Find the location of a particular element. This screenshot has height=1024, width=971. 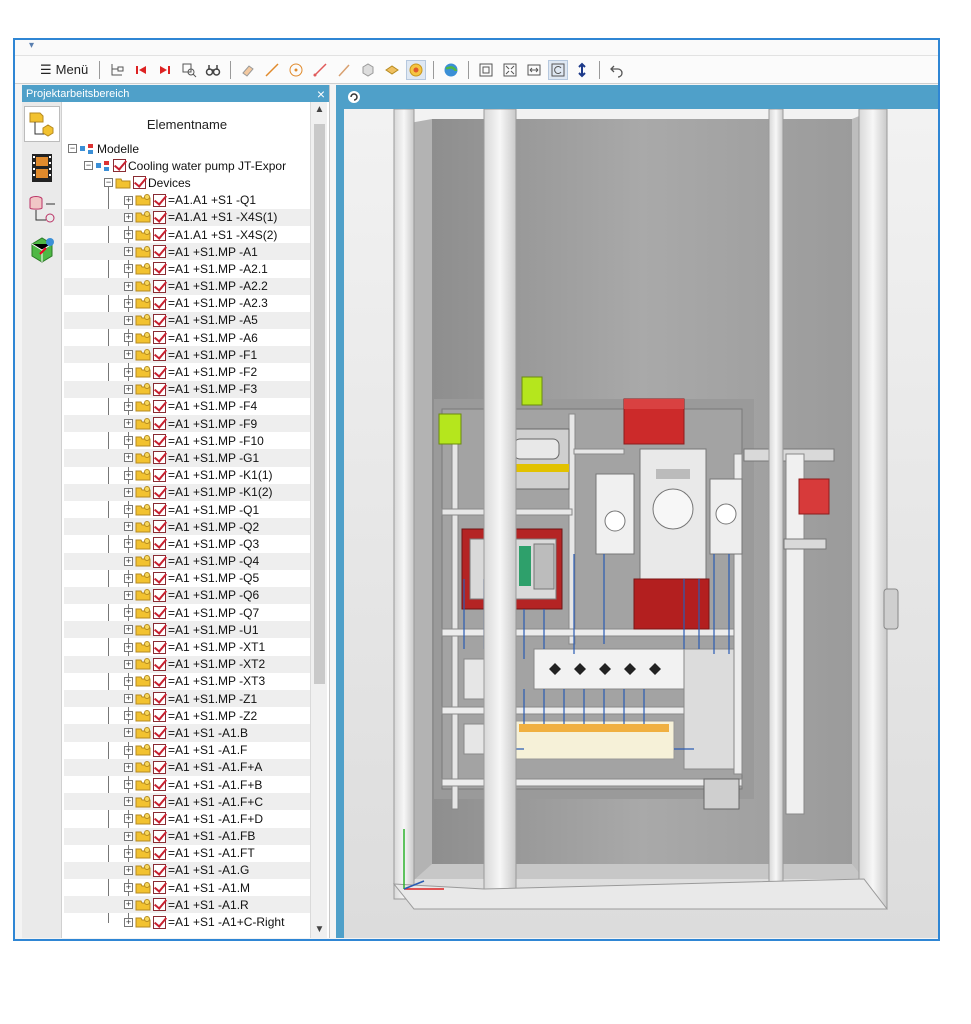

tree-node-device: + =A1 +S1.MP -K1(1) is located at coordinates (187, 475).